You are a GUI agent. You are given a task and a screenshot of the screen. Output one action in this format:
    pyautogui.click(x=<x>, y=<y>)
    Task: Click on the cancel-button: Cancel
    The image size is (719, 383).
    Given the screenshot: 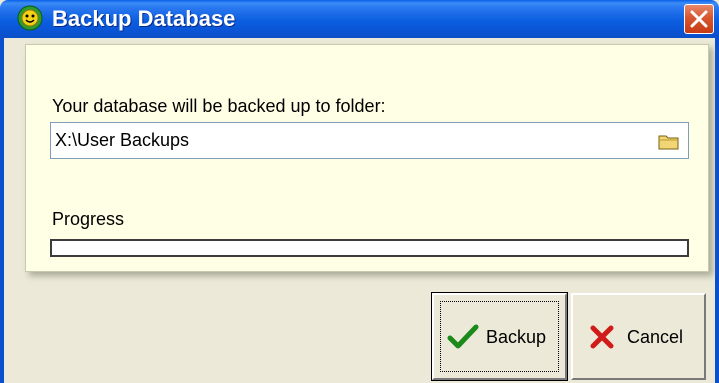 What is the action you would take?
    pyautogui.click(x=638, y=336)
    